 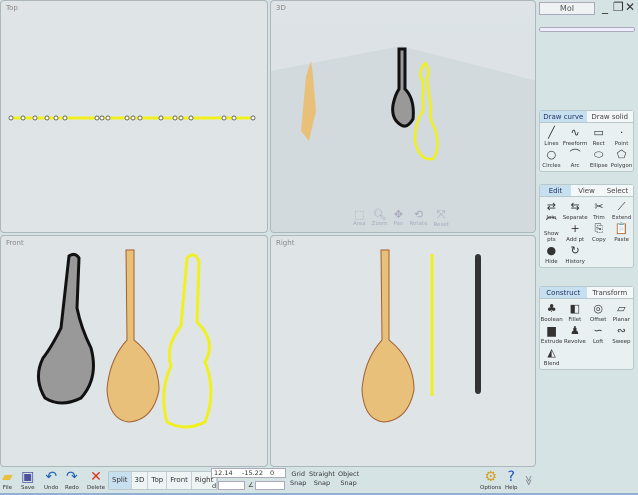 I want to click on nav-rotate: ⟲ Rotate, so click(x=418, y=218).